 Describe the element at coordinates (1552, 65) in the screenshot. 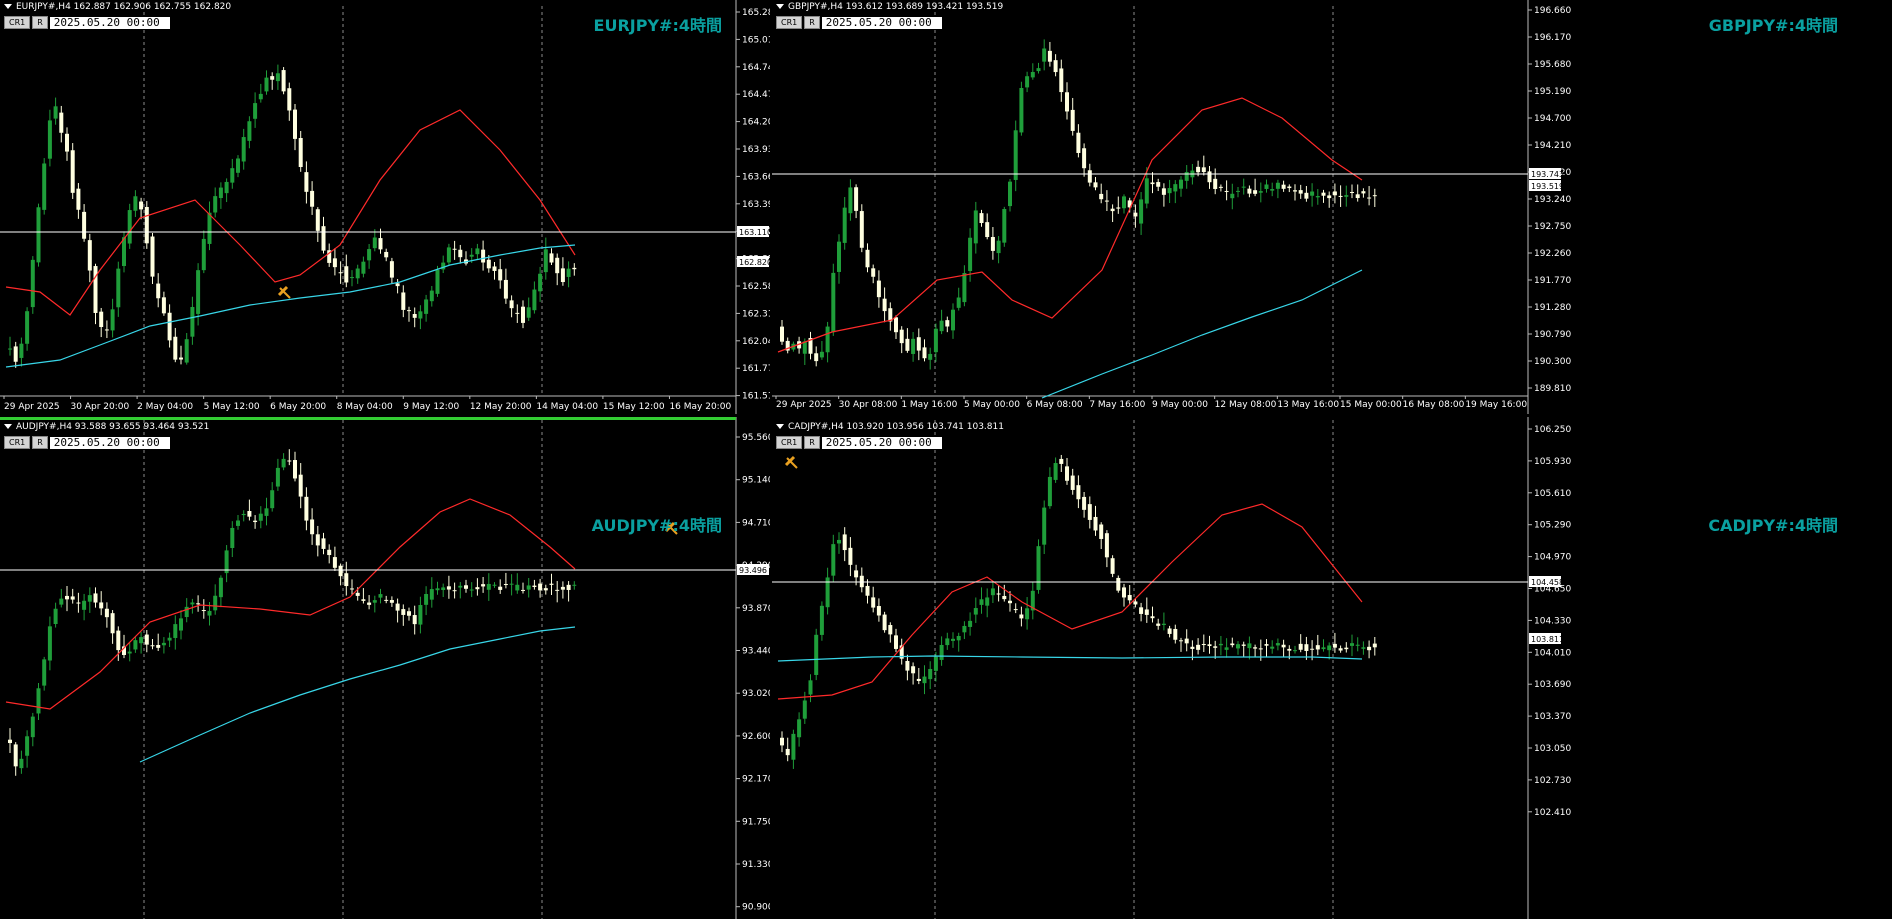

I see `price-tick-label: 195.680` at that location.